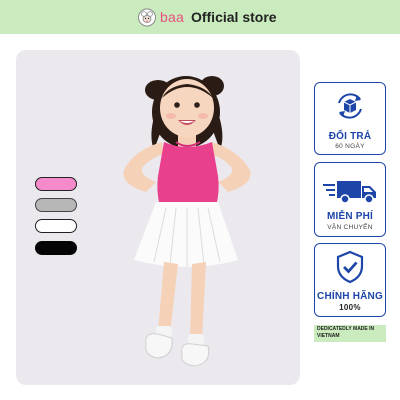 The image size is (400, 400). Describe the element at coordinates (350, 307) in the screenshot. I see `badge-subtitle: 100%` at that location.